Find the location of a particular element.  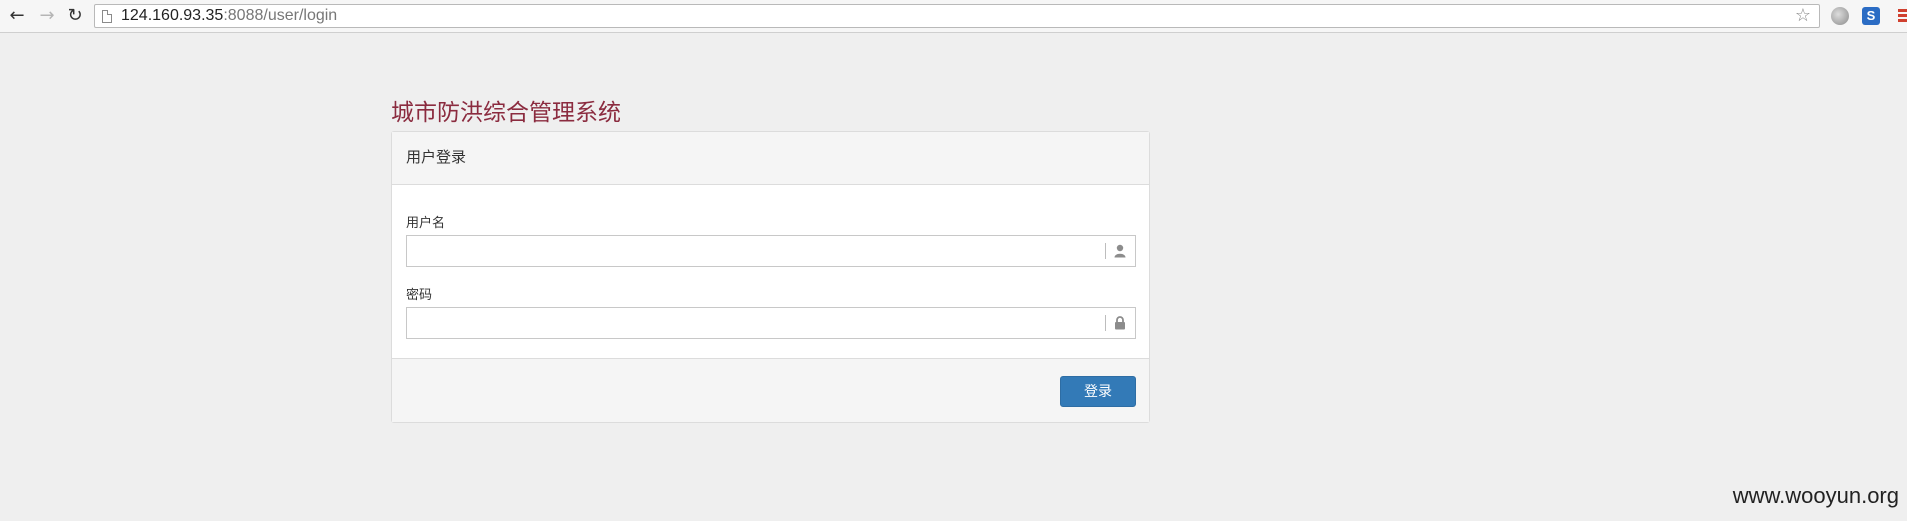

username-input is located at coordinates (754, 251).